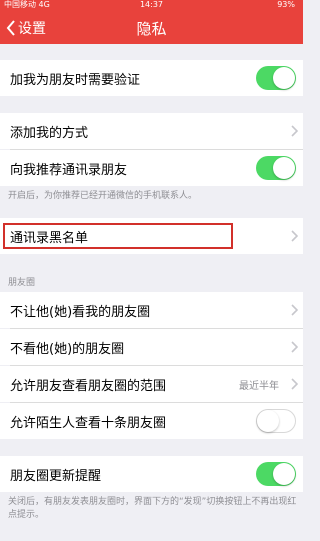  What do you see at coordinates (151, 78) in the screenshot?
I see `row-verify-friend: 加我为朋友时需要验证` at bounding box center [151, 78].